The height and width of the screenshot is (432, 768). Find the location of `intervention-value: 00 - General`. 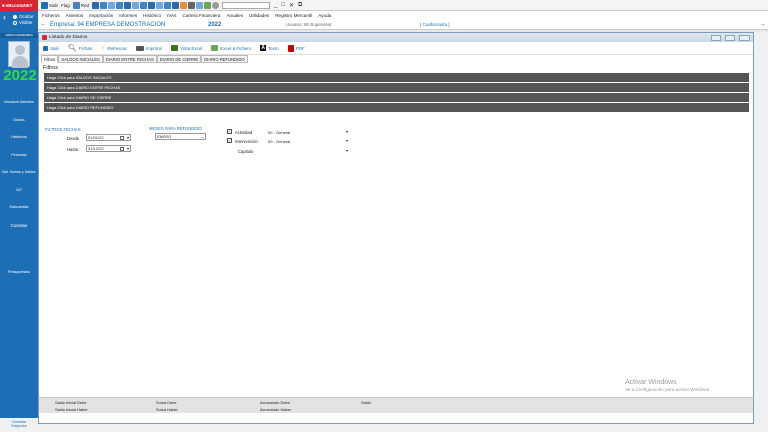

intervention-value: 00 - General is located at coordinates (279, 141).